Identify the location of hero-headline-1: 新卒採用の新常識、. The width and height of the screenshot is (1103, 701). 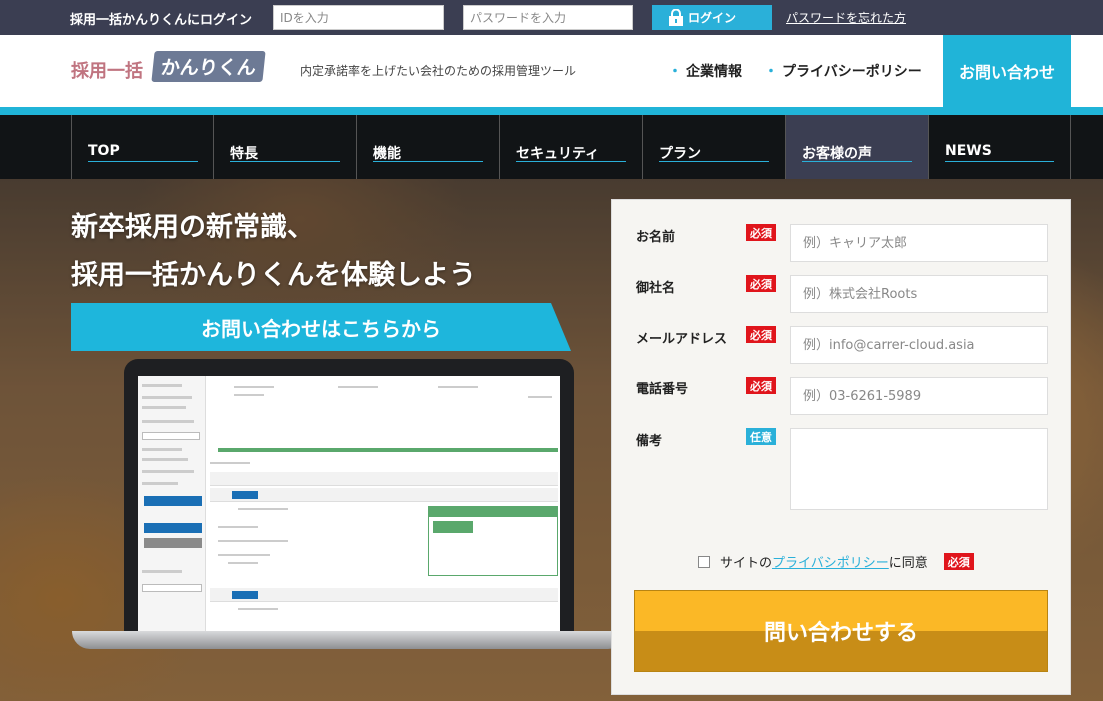
(192, 227).